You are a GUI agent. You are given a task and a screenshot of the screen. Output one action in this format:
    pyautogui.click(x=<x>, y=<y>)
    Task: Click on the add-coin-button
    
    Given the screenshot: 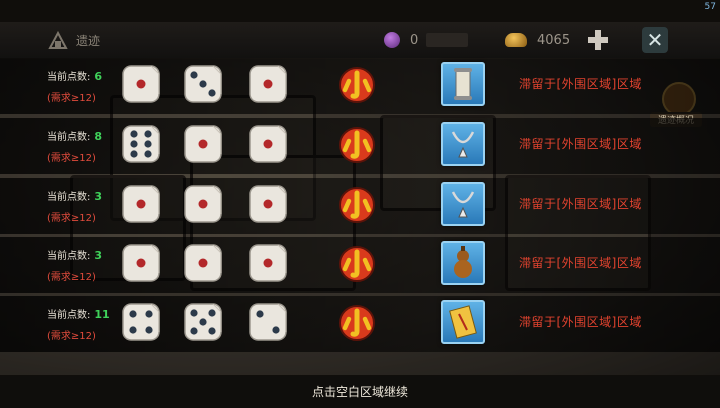 What is the action you would take?
    pyautogui.click(x=598, y=40)
    